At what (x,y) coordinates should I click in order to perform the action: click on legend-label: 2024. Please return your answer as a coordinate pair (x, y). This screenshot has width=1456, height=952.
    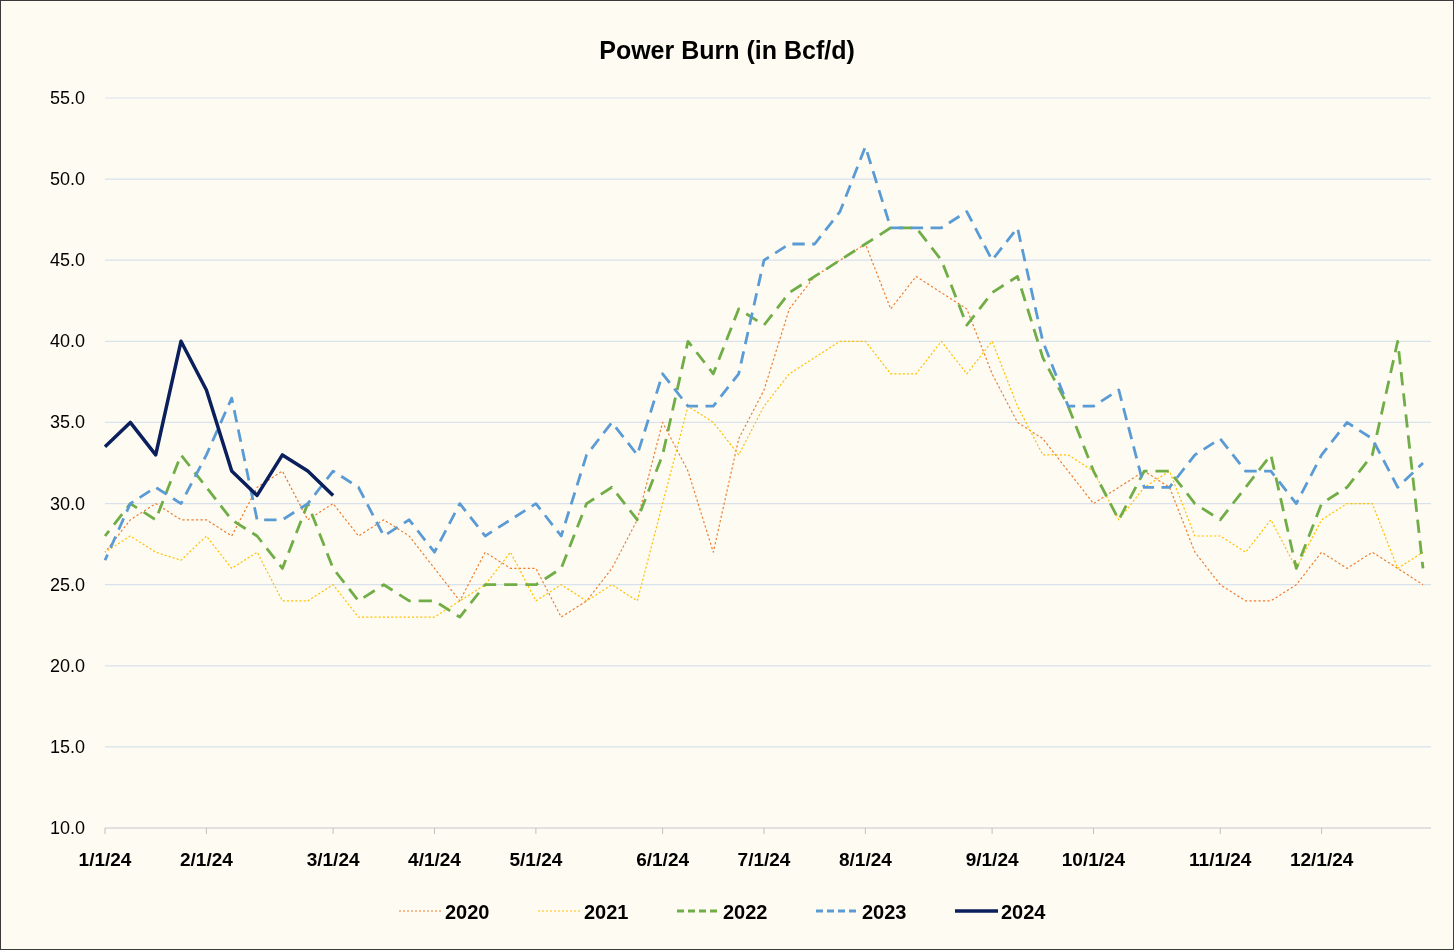
    Looking at the image, I should click on (1023, 912).